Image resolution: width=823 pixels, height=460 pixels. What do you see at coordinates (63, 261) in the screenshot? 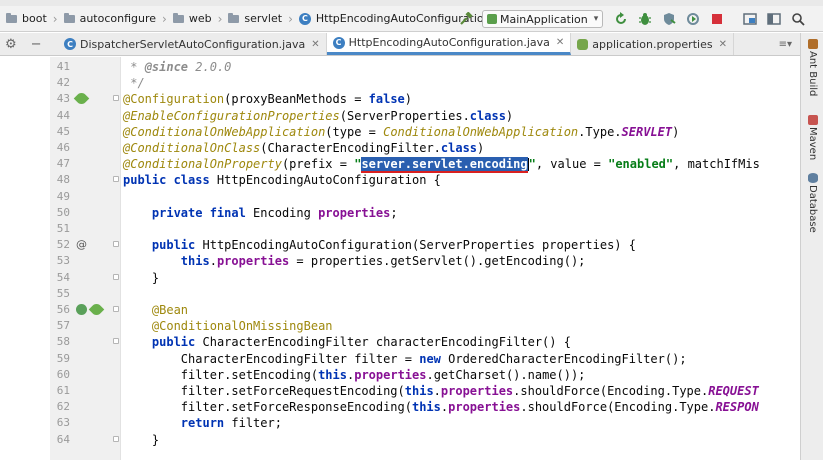
I see `line-number: 53` at bounding box center [63, 261].